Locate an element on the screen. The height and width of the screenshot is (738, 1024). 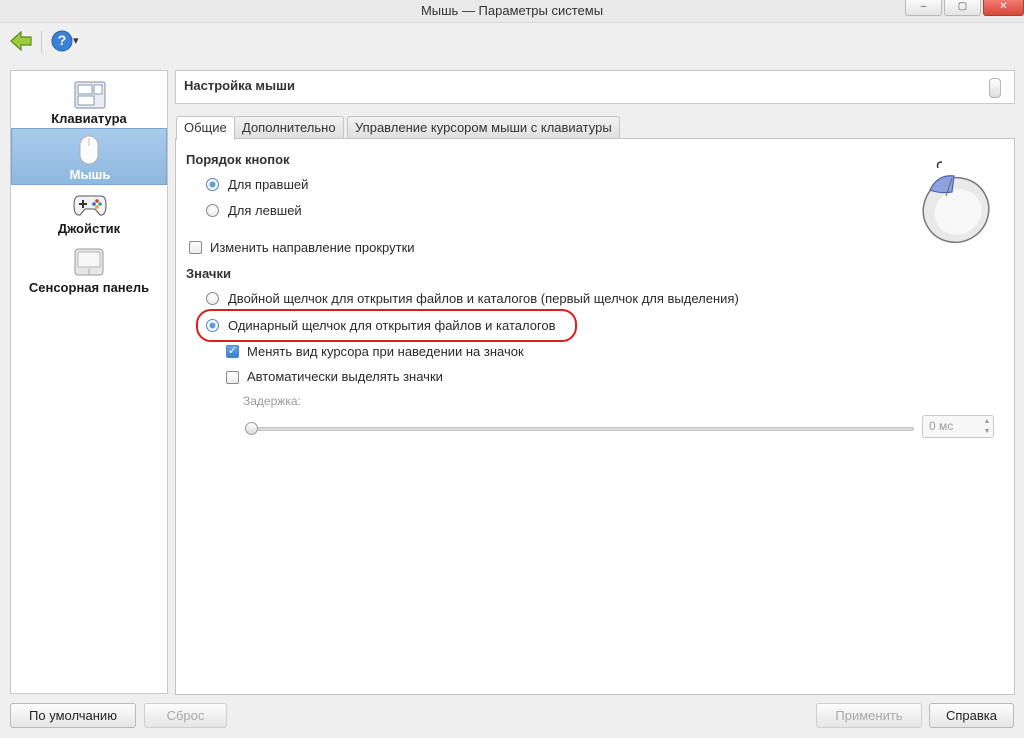
module-header: Настройка мыши is located at coordinates (595, 87).